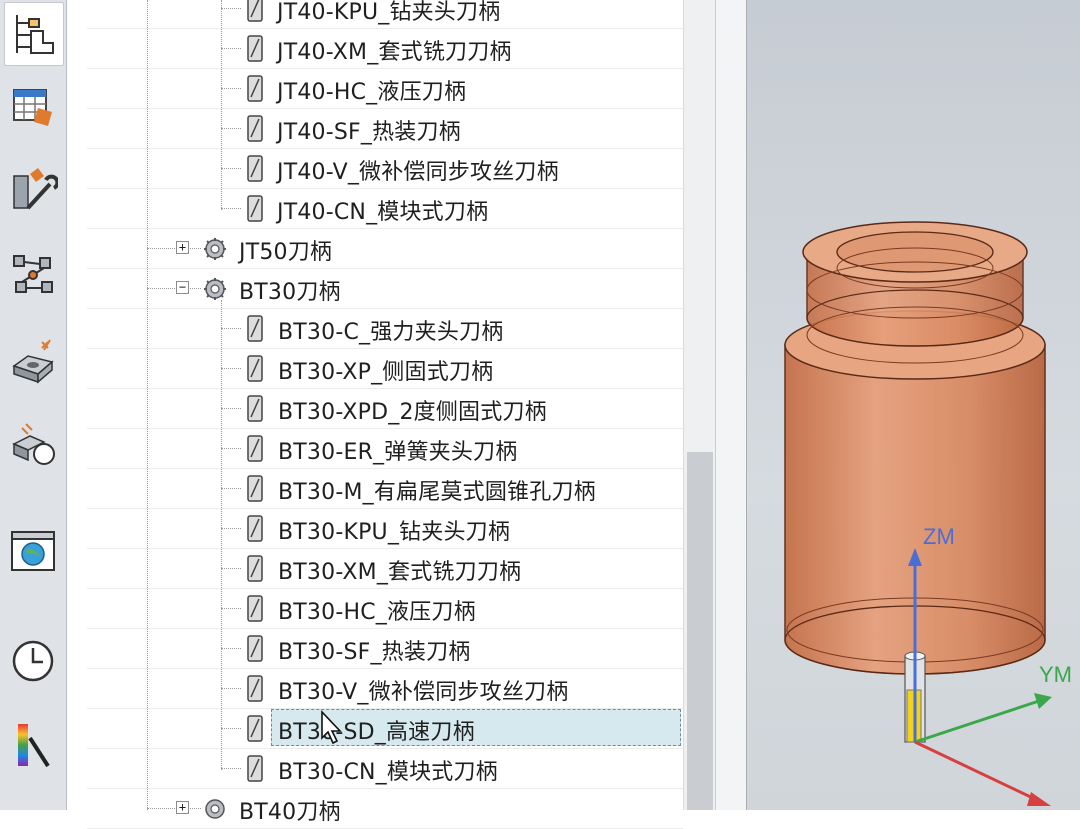  What do you see at coordinates (423, 692) in the screenshot?
I see `tree-item-label: BT30-V_微补偿同步攻丝刀柄` at bounding box center [423, 692].